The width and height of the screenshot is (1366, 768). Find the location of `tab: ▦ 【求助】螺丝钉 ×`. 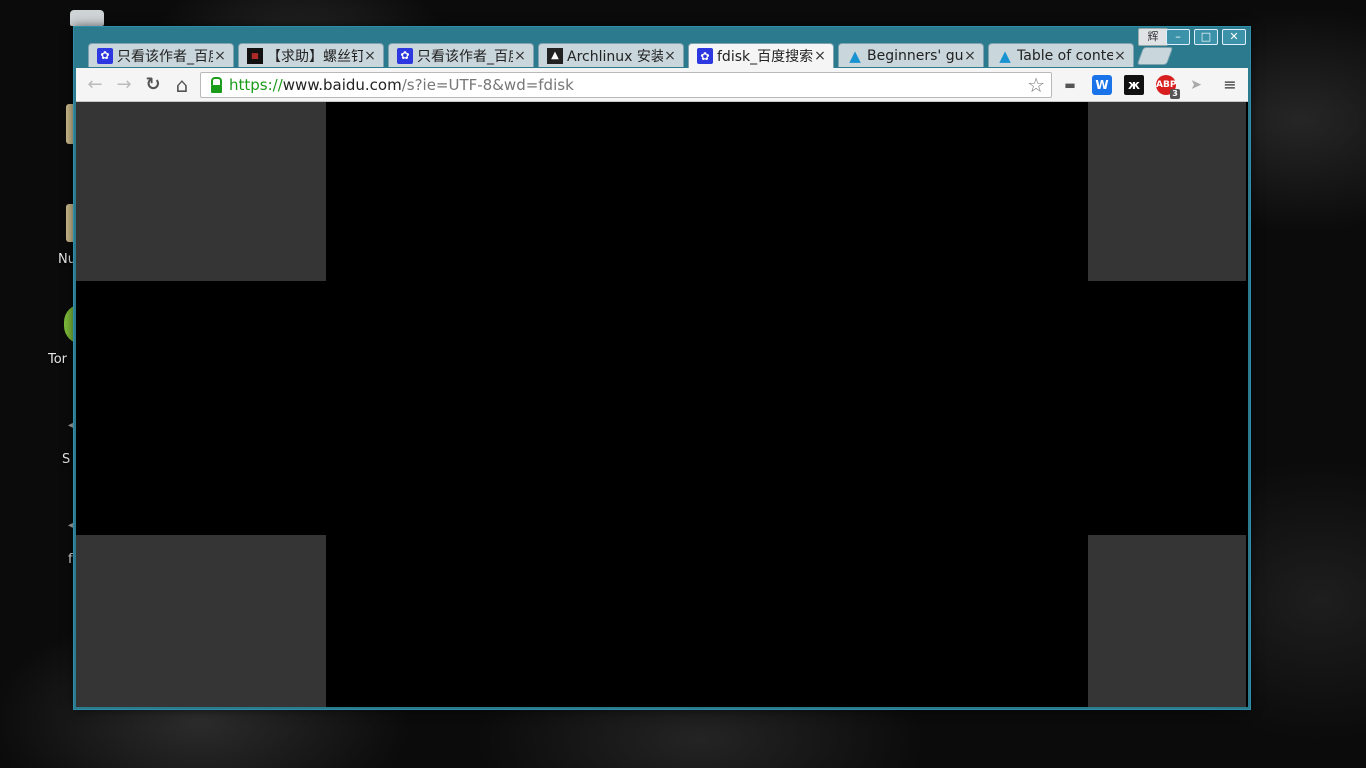

tab: ▦ 【求助】螺丝钉 × is located at coordinates (311, 55).